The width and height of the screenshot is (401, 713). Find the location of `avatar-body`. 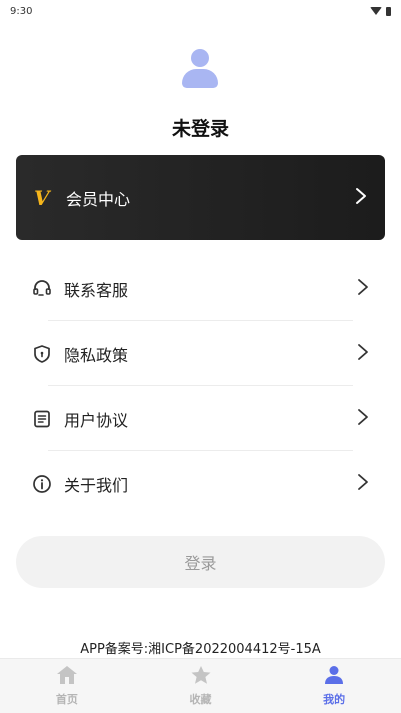

avatar-body is located at coordinates (200, 78).